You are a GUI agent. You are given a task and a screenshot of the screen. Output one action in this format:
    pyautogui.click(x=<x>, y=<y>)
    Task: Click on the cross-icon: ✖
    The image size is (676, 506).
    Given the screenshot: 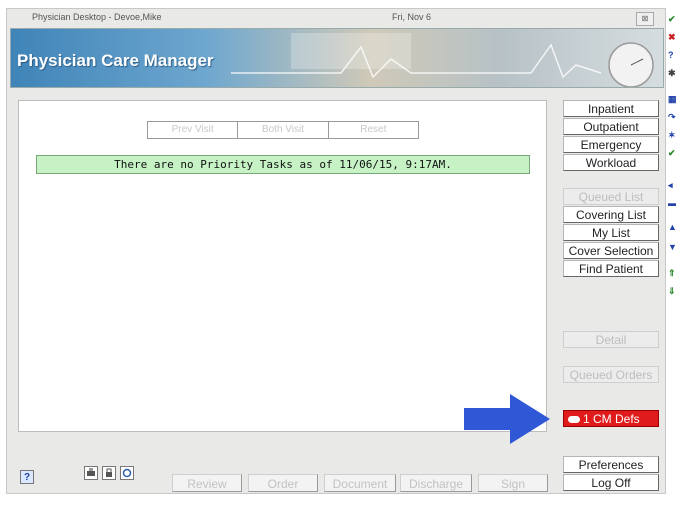 What is the action you would take?
    pyautogui.click(x=672, y=37)
    